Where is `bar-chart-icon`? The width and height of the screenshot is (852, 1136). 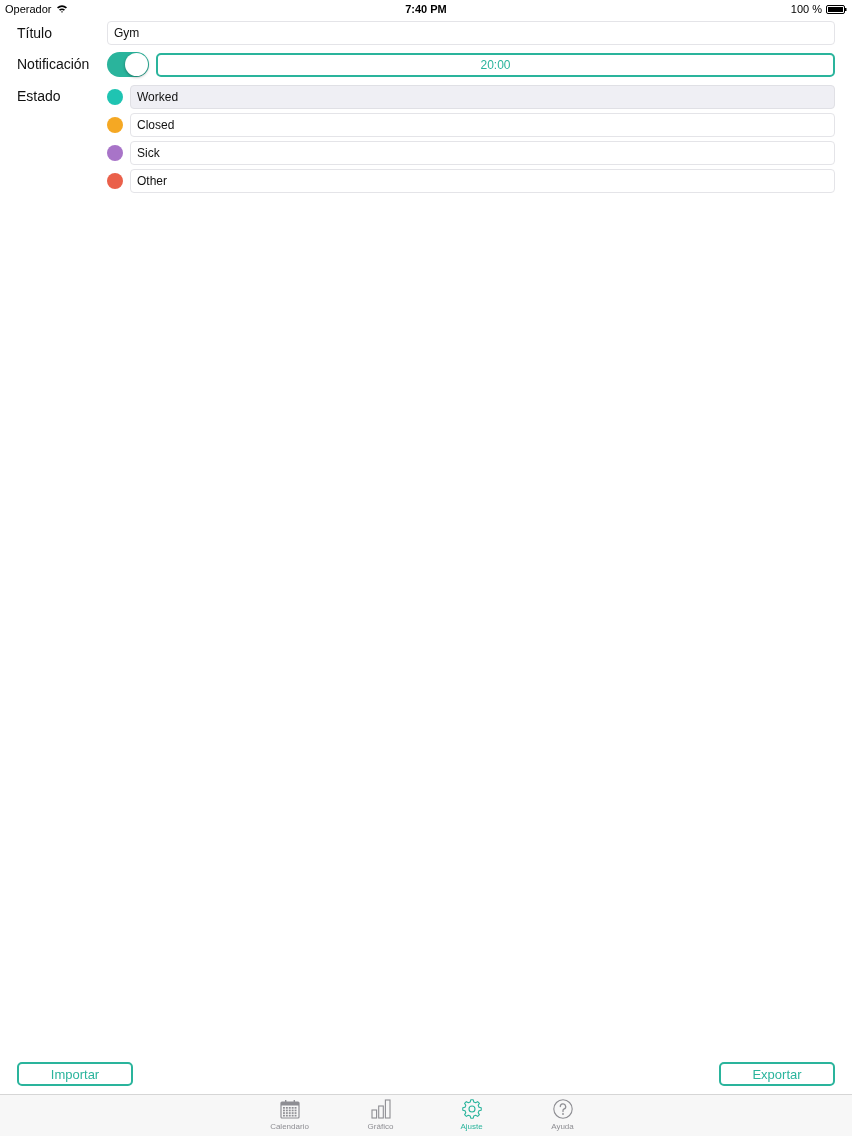
bar-chart-icon is located at coordinates (380, 1109).